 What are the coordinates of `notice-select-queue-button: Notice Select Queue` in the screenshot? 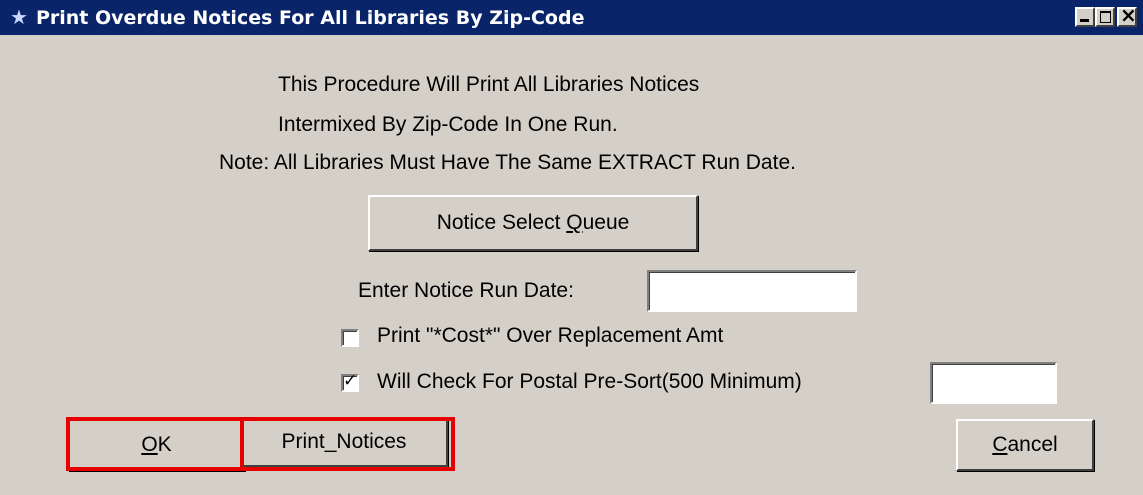 It's located at (533, 223).